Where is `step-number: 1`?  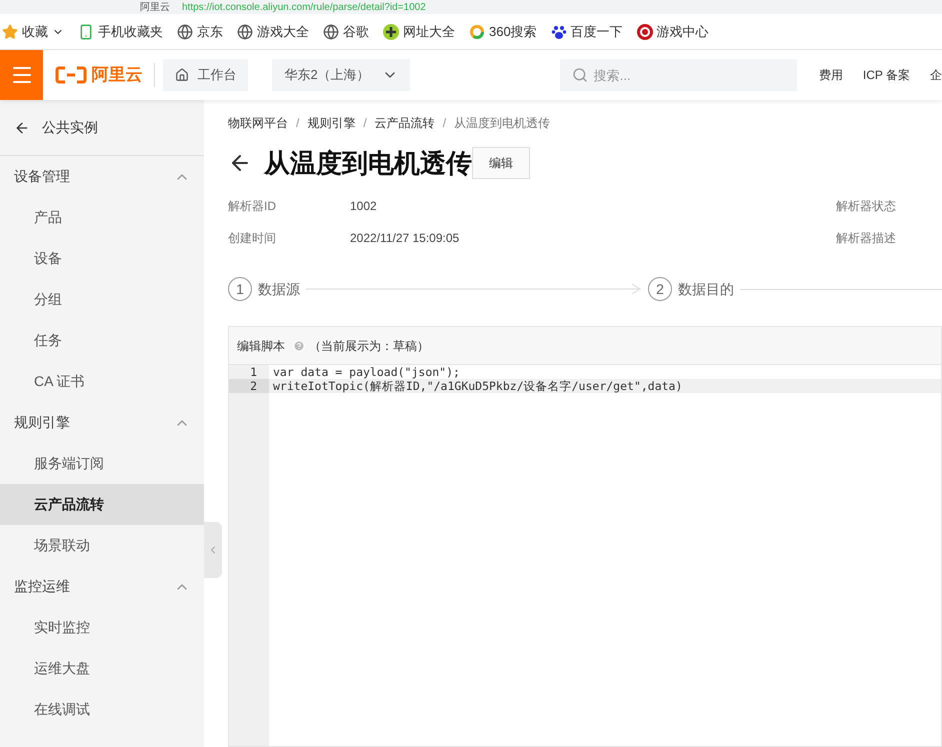
step-number: 1 is located at coordinates (240, 289).